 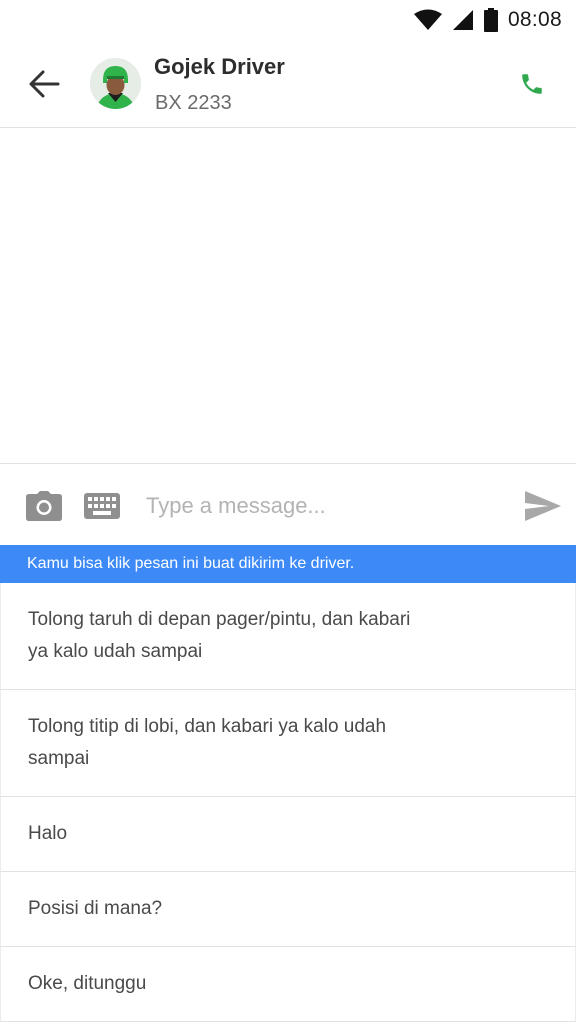 I want to click on keyboard-button, so click(x=102, y=506).